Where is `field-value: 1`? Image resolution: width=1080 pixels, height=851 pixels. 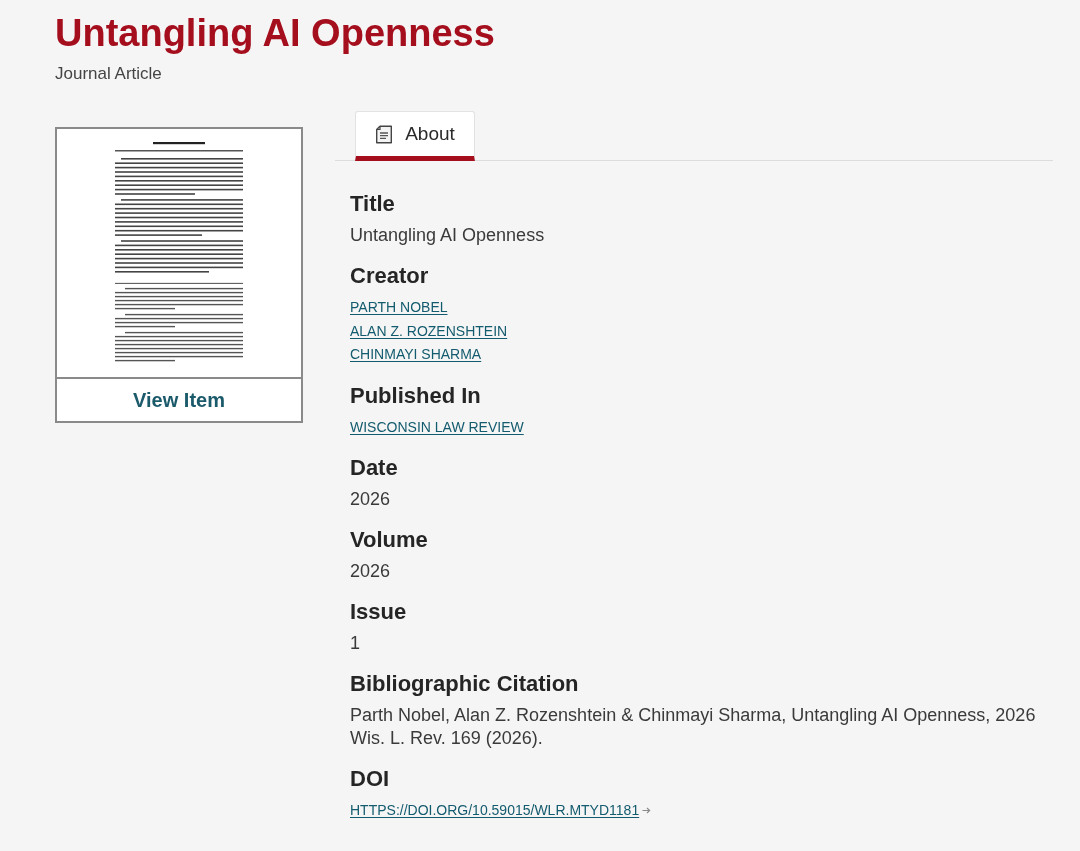 field-value: 1 is located at coordinates (355, 643).